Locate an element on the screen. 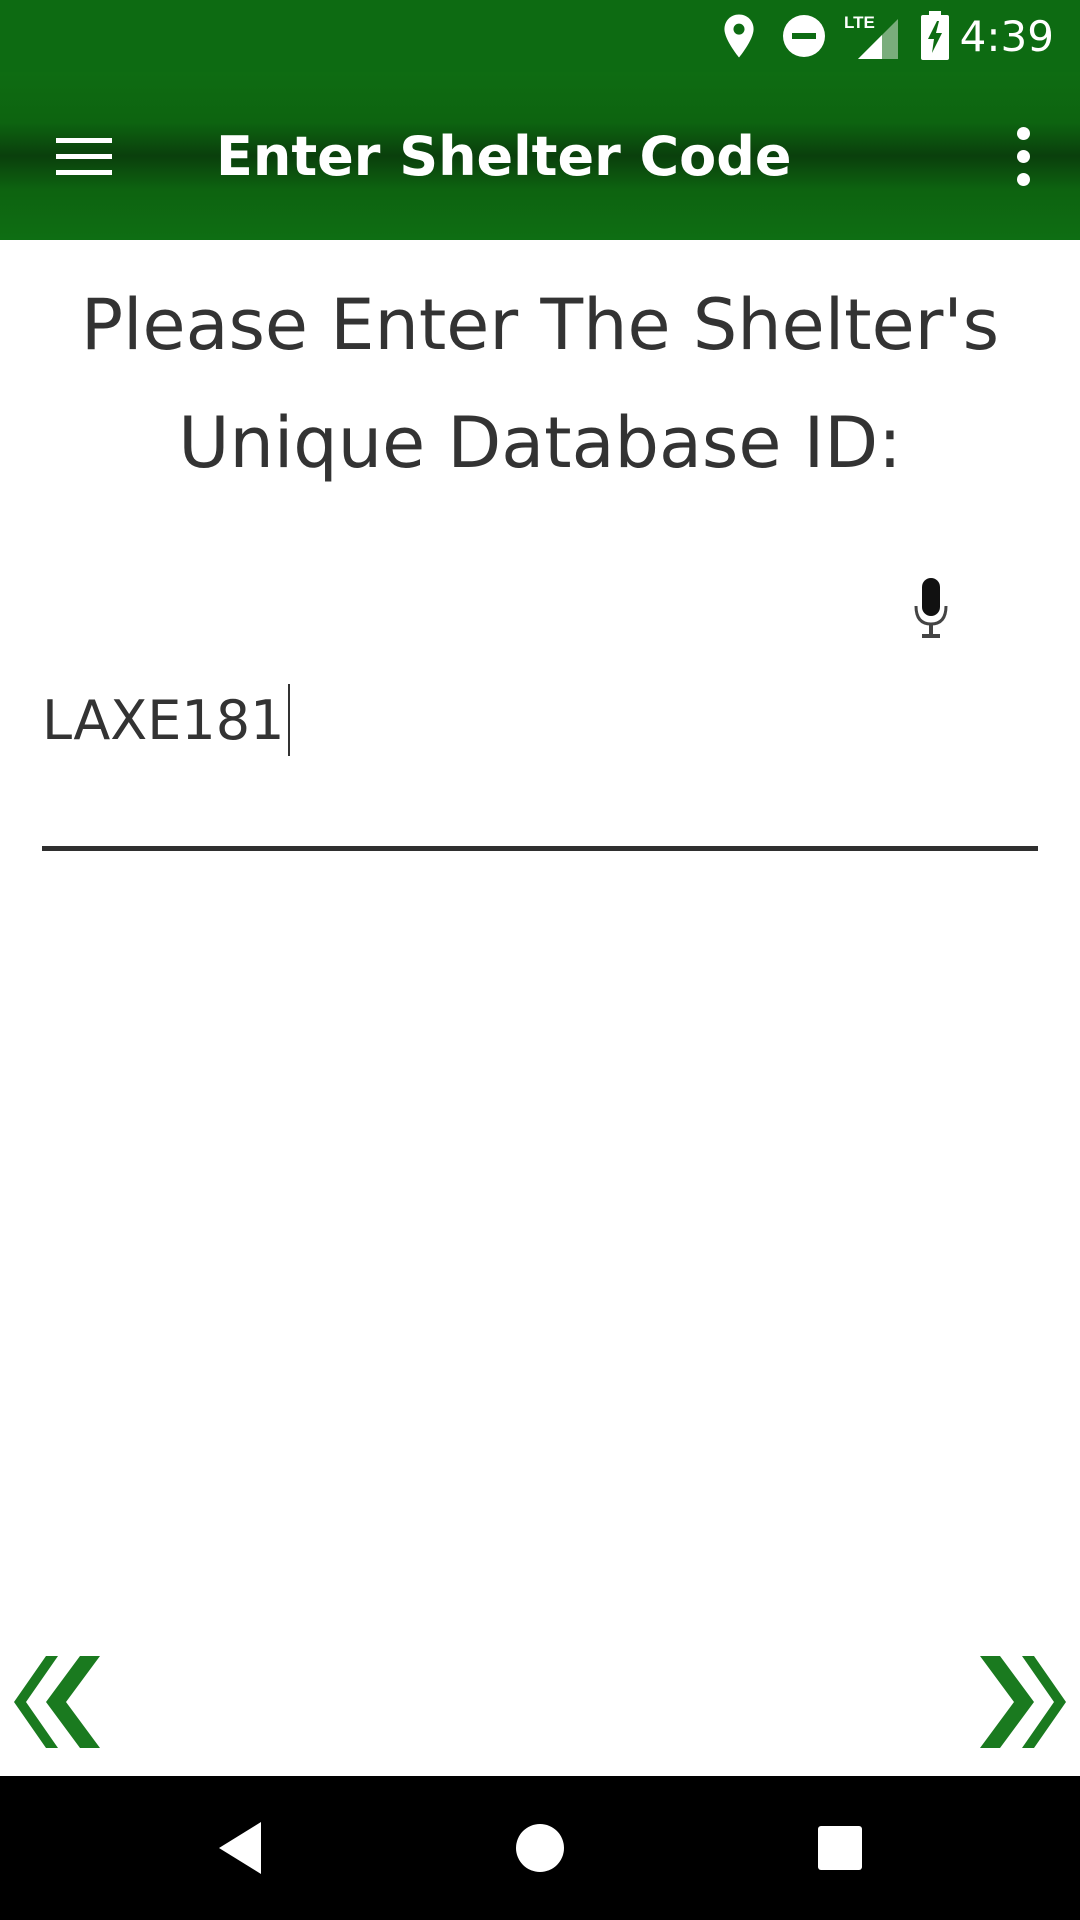 This screenshot has height=1920, width=1080. double-chevron-right-icon is located at coordinates (1020, 1702).